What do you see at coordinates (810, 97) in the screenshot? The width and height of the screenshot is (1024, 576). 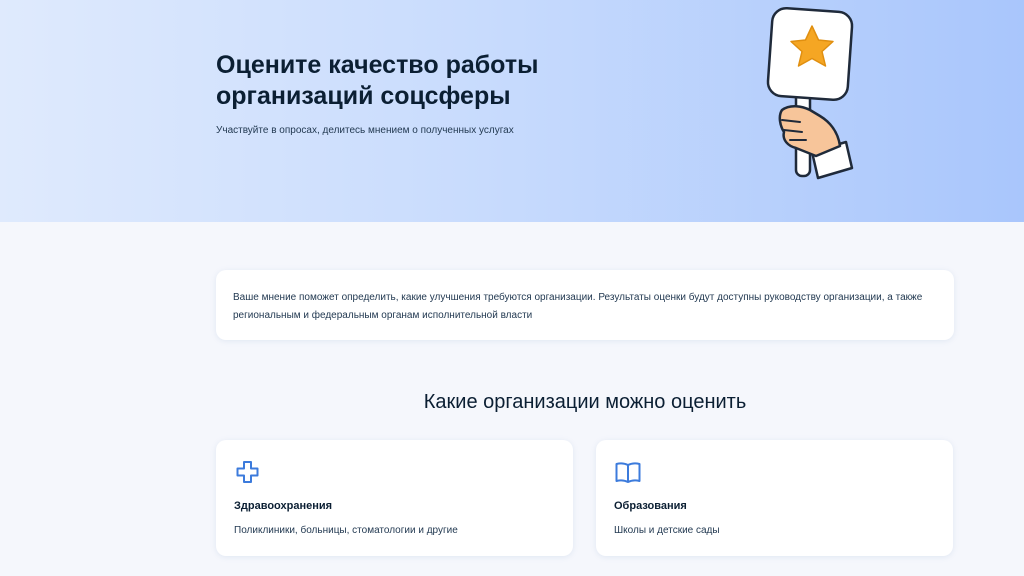 I see `hand-holding-star-sign-icon` at bounding box center [810, 97].